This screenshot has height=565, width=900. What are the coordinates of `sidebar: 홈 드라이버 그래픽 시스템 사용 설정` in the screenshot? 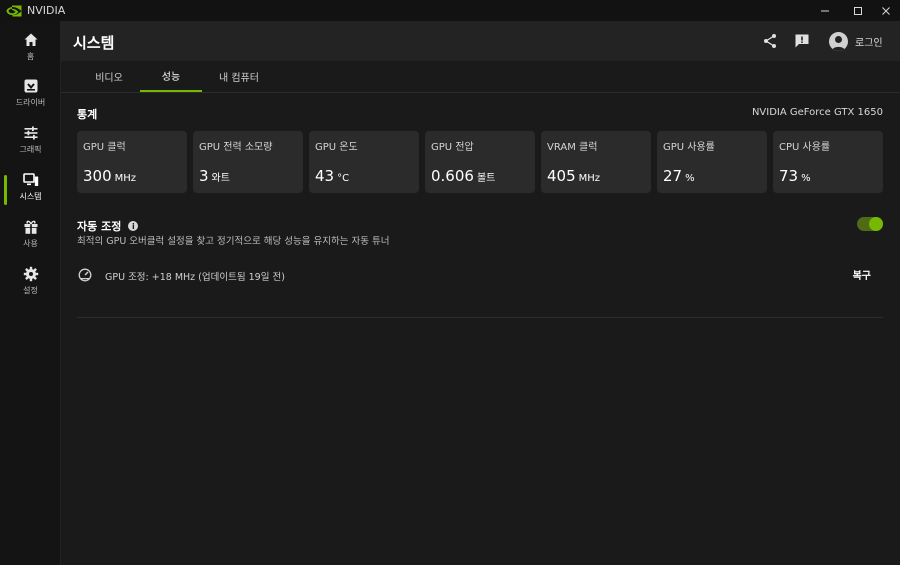 It's located at (30, 293).